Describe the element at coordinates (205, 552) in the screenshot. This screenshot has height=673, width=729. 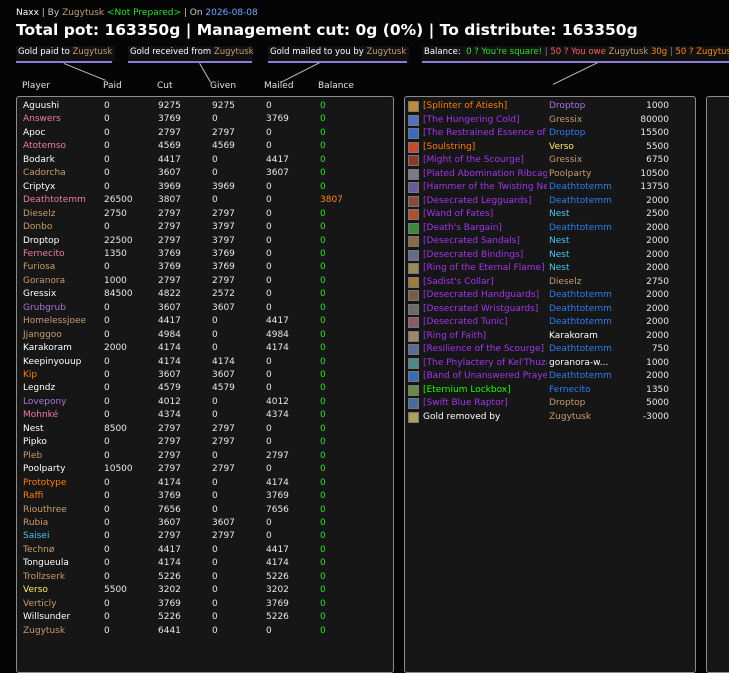
I see `table-row: Technø 0 4417 0 4417 0` at that location.